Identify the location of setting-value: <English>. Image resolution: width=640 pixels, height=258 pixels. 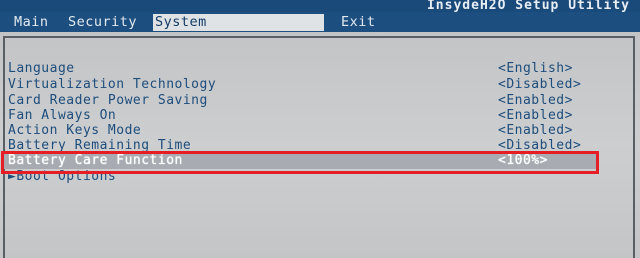
(535, 69).